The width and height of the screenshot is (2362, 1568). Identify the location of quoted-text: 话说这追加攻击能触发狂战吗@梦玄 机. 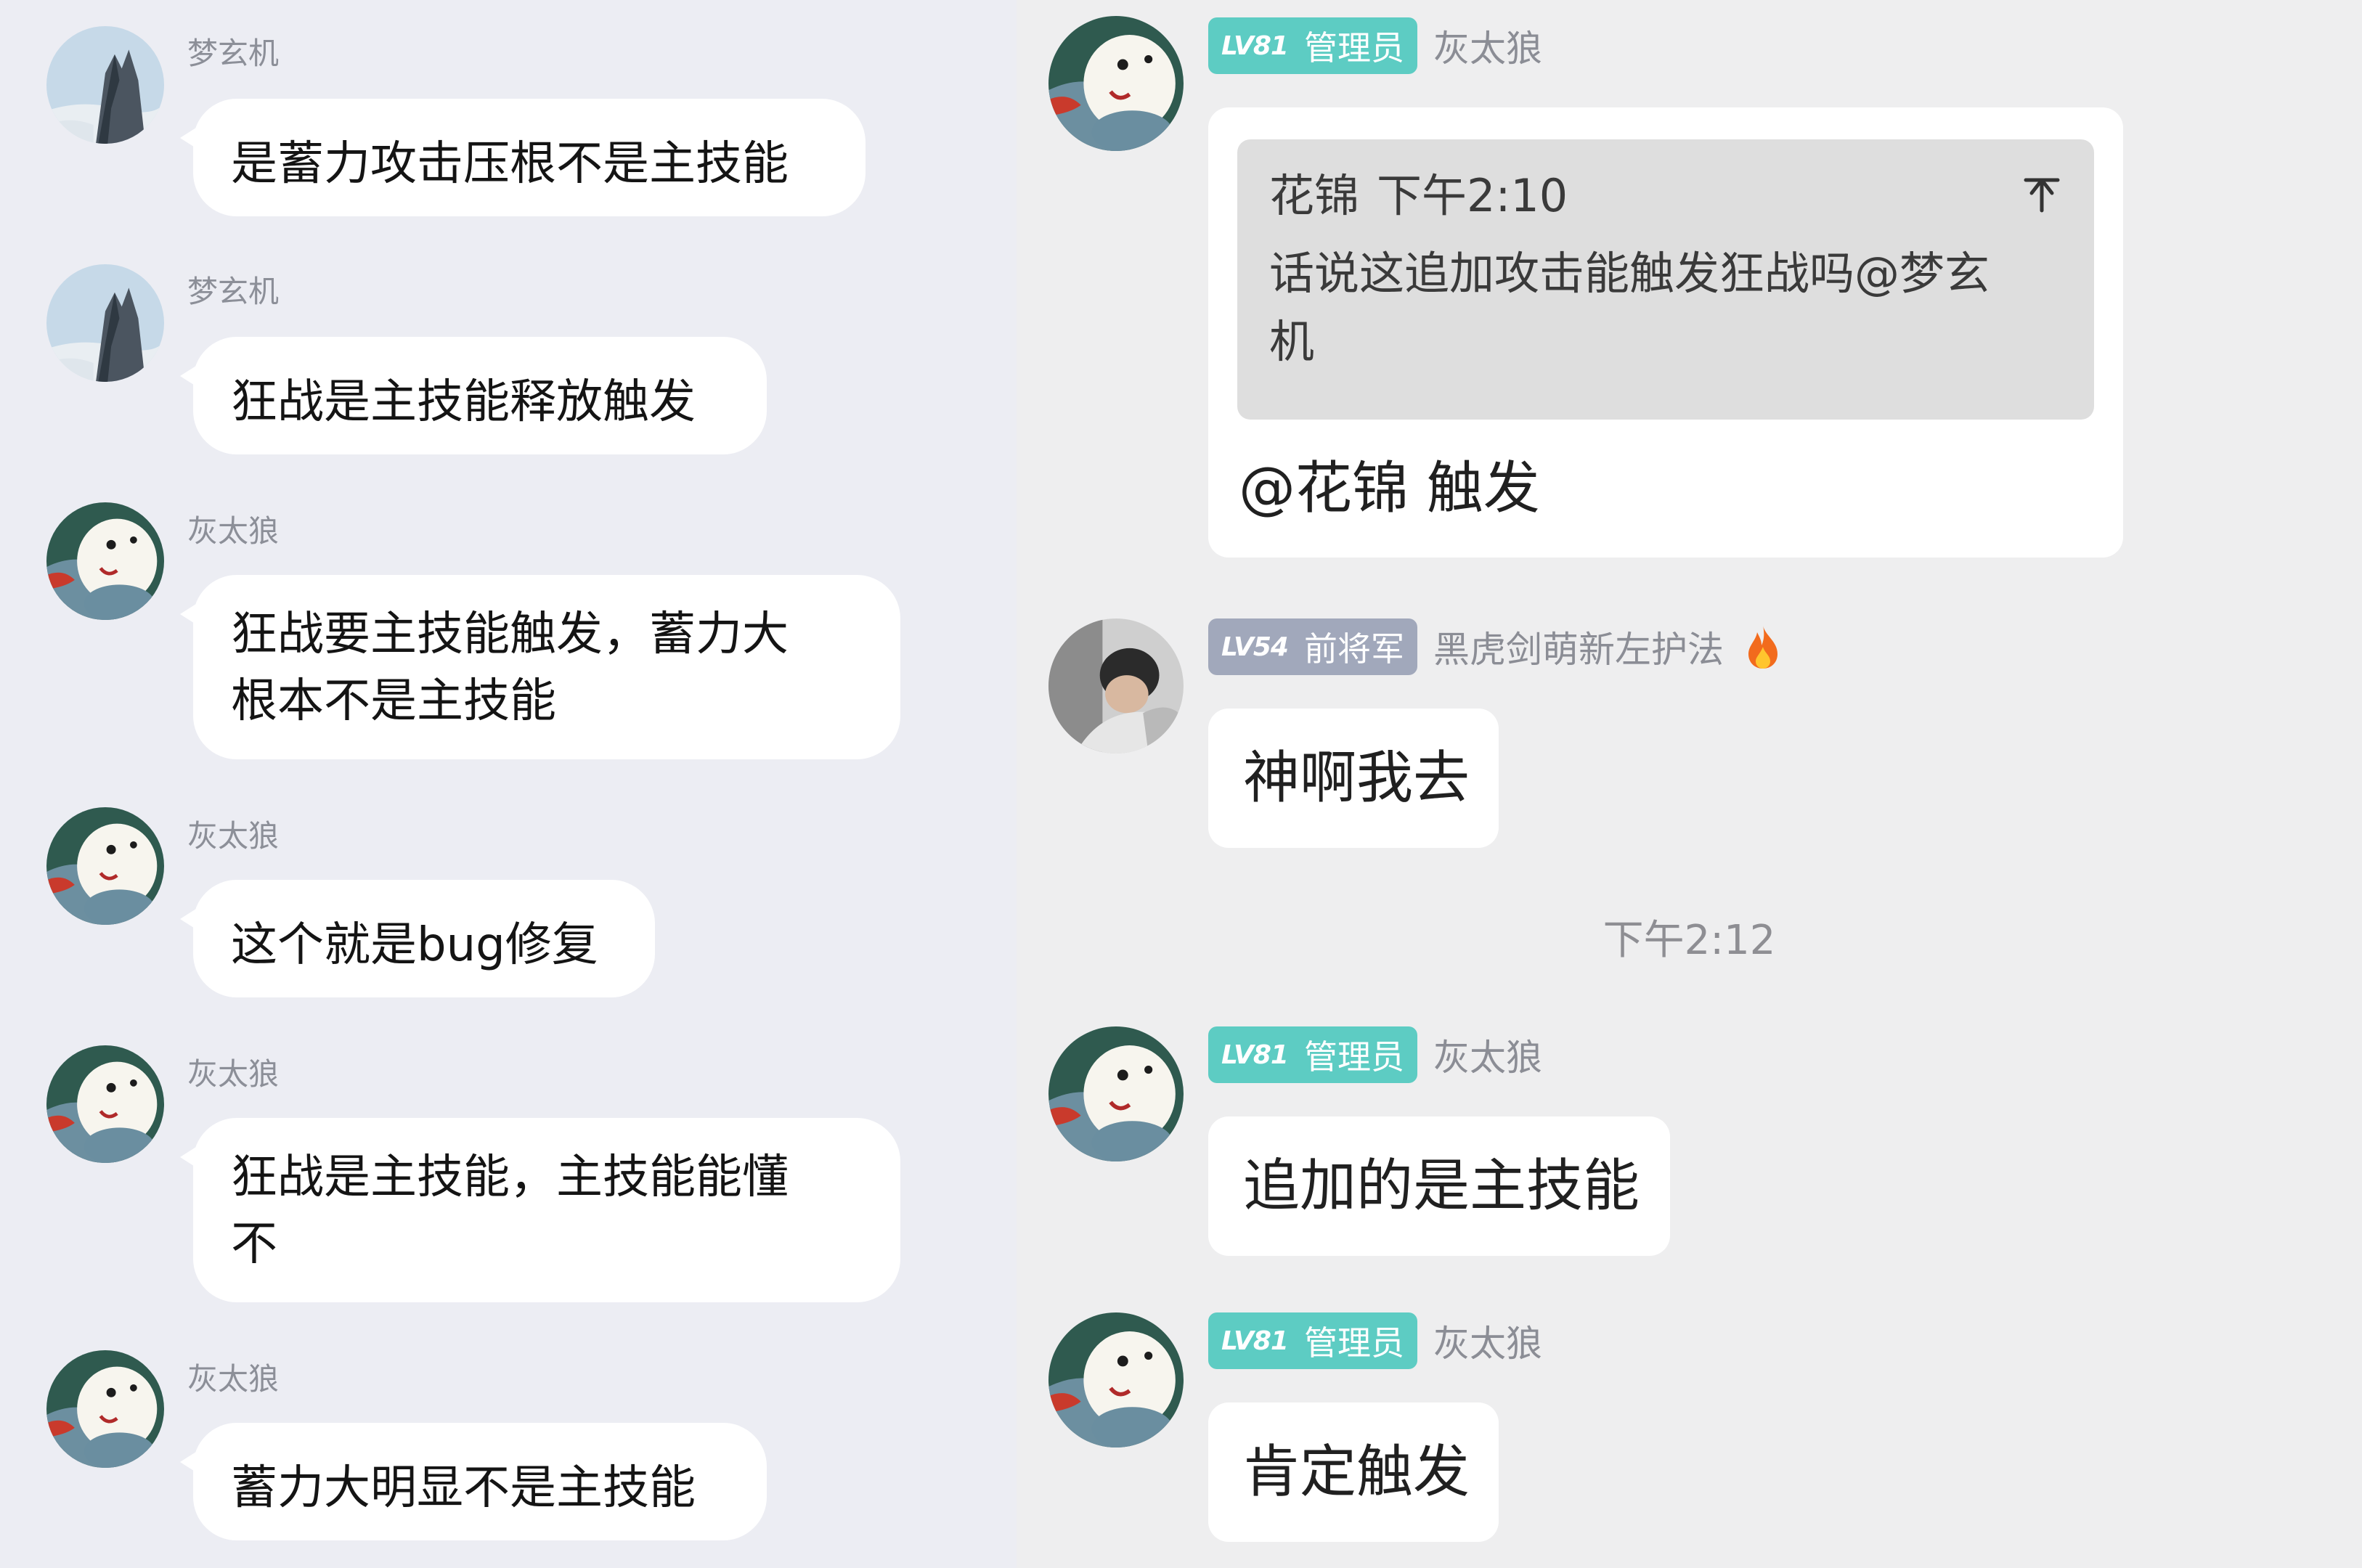
(1666, 308).